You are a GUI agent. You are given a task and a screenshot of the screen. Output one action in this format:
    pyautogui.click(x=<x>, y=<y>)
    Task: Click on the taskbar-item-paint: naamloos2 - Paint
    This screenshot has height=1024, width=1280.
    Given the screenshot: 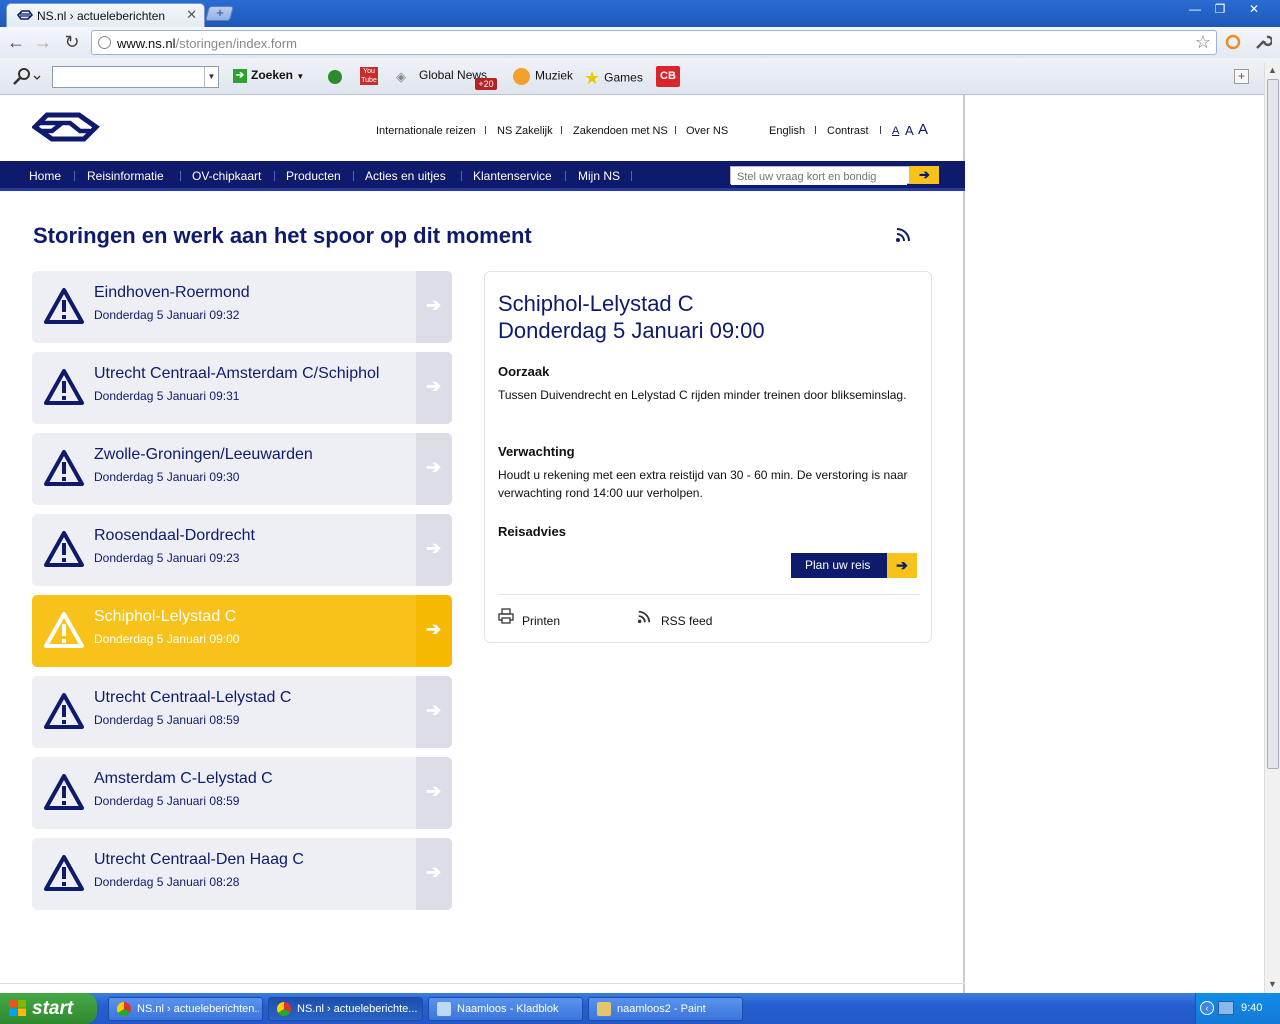 What is the action you would take?
    pyautogui.click(x=665, y=1009)
    